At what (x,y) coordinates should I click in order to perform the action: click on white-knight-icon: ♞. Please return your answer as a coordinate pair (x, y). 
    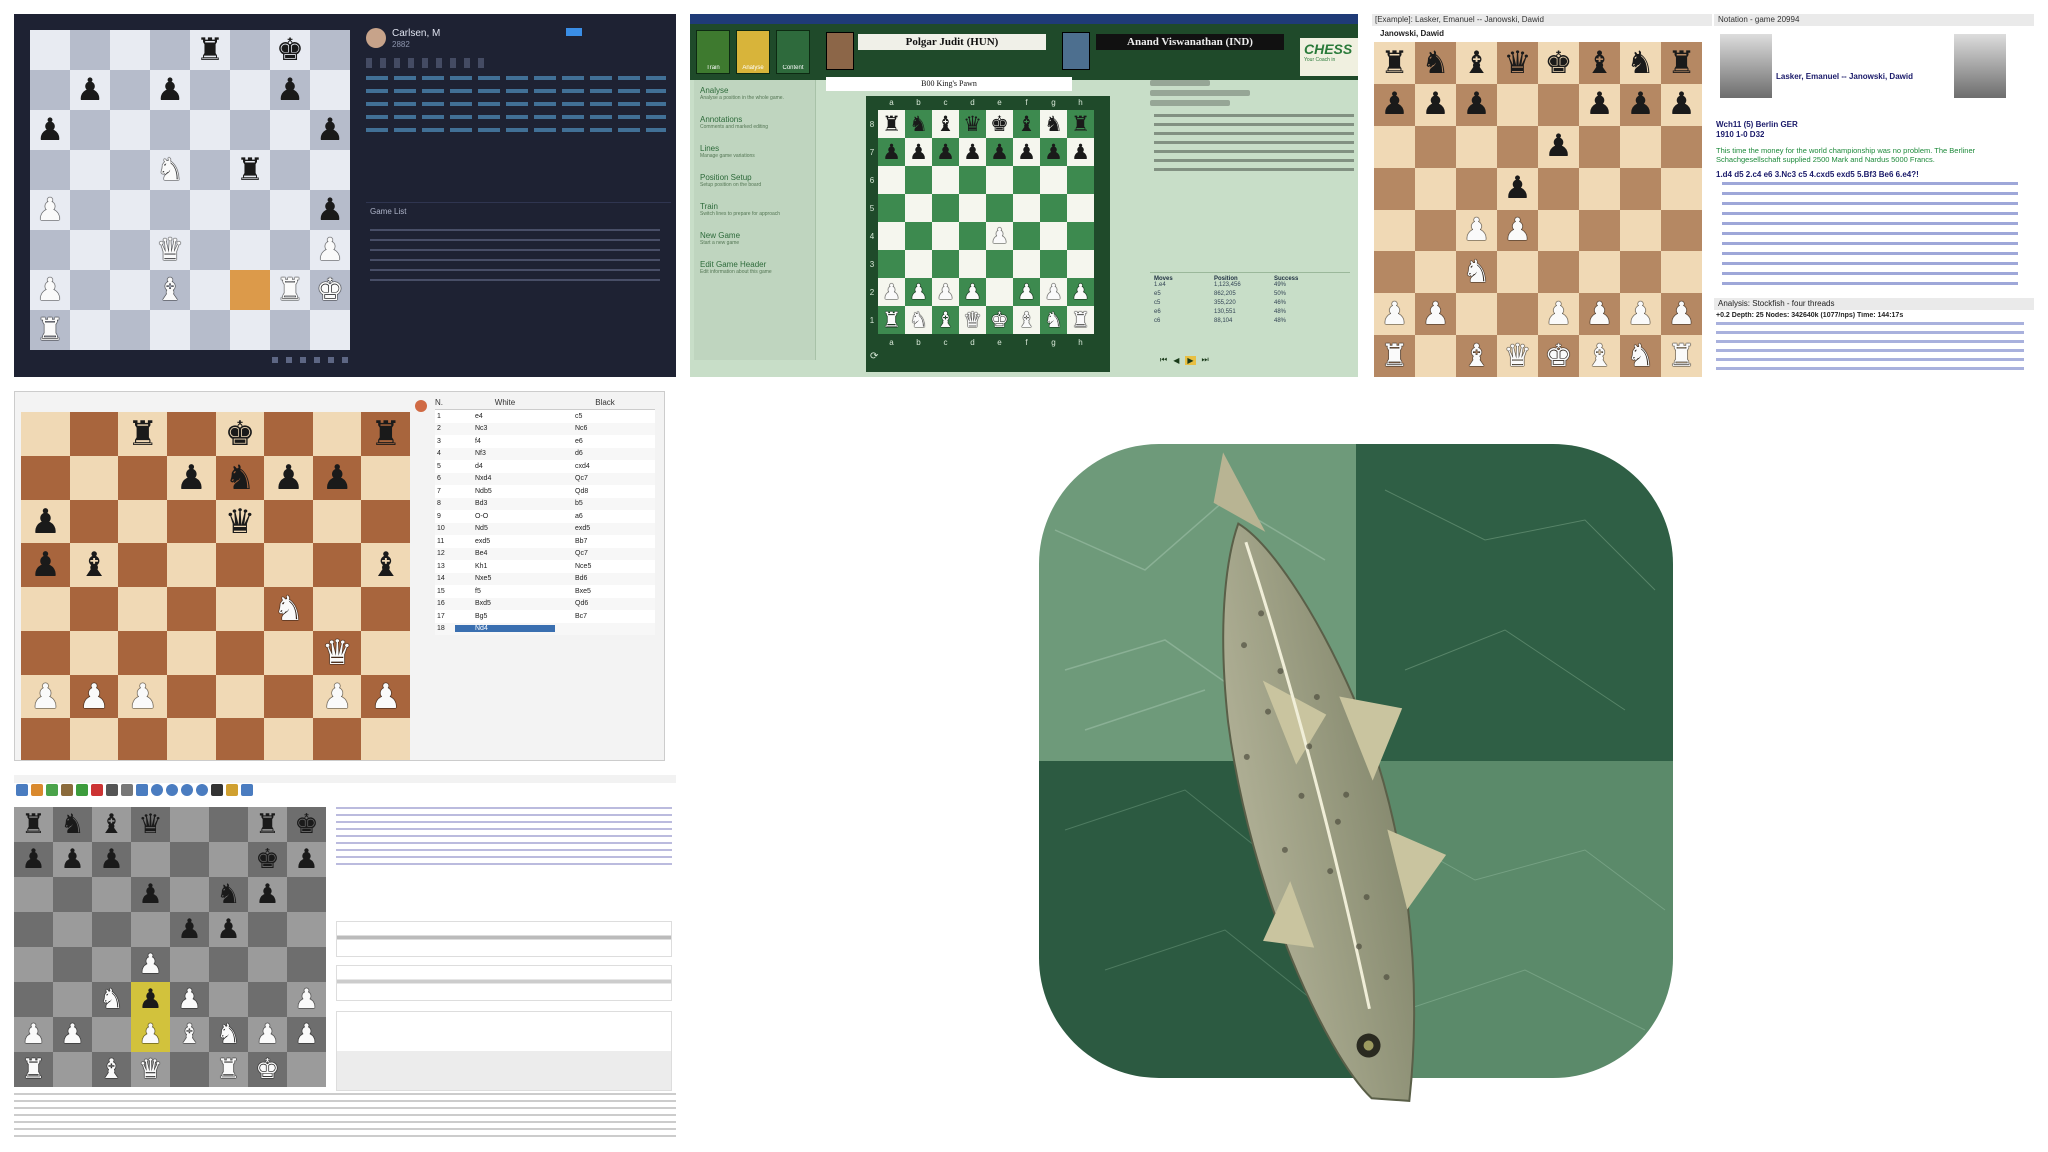
    Looking at the image, I should click on (1477, 272).